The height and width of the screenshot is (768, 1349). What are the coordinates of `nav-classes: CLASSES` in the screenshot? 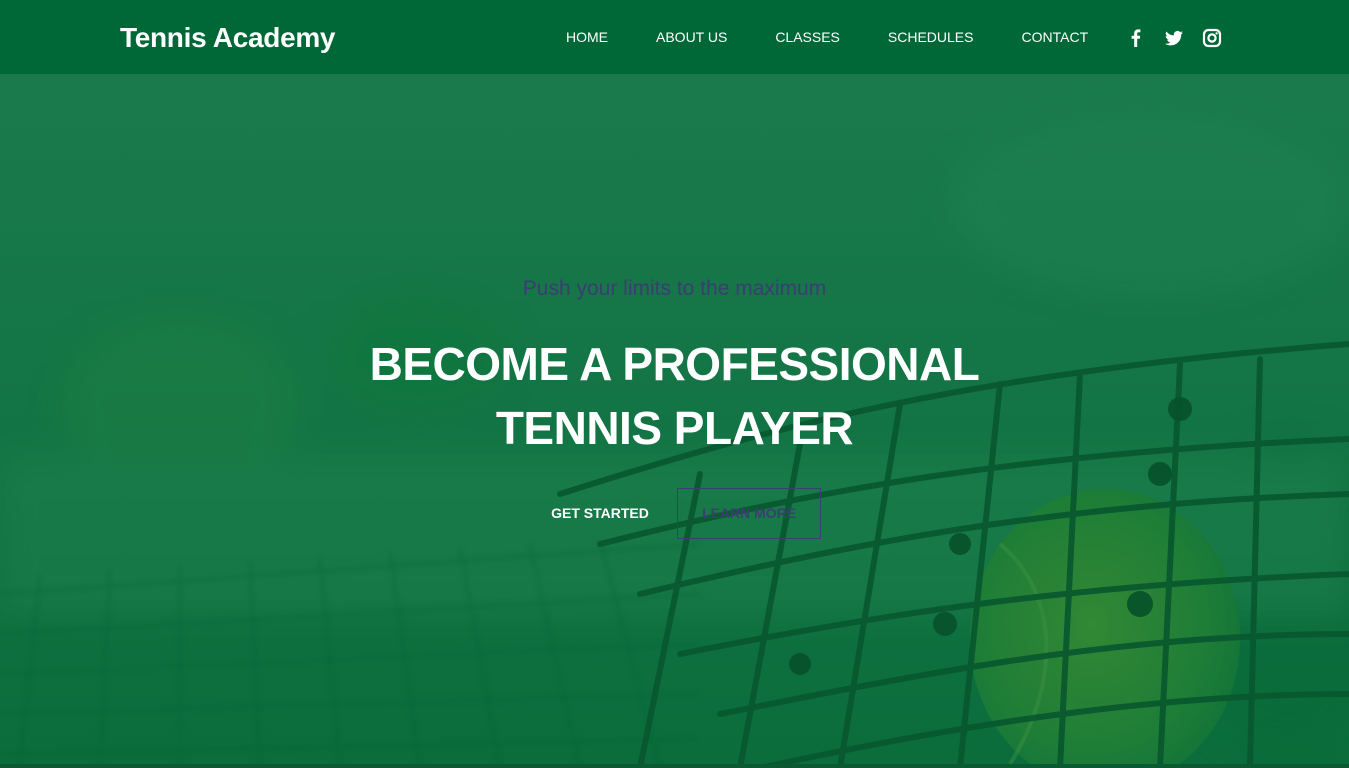 It's located at (807, 37).